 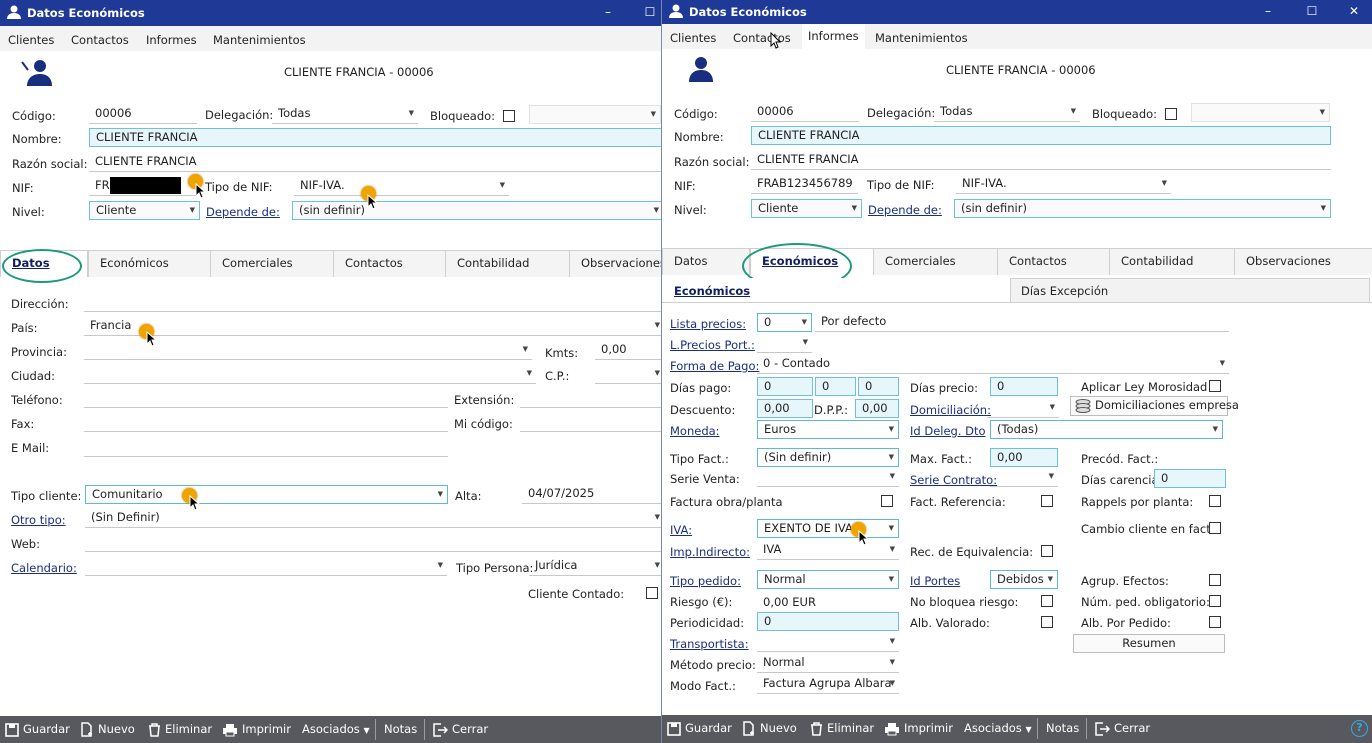 I want to click on direccion-field, so click(x=372, y=302).